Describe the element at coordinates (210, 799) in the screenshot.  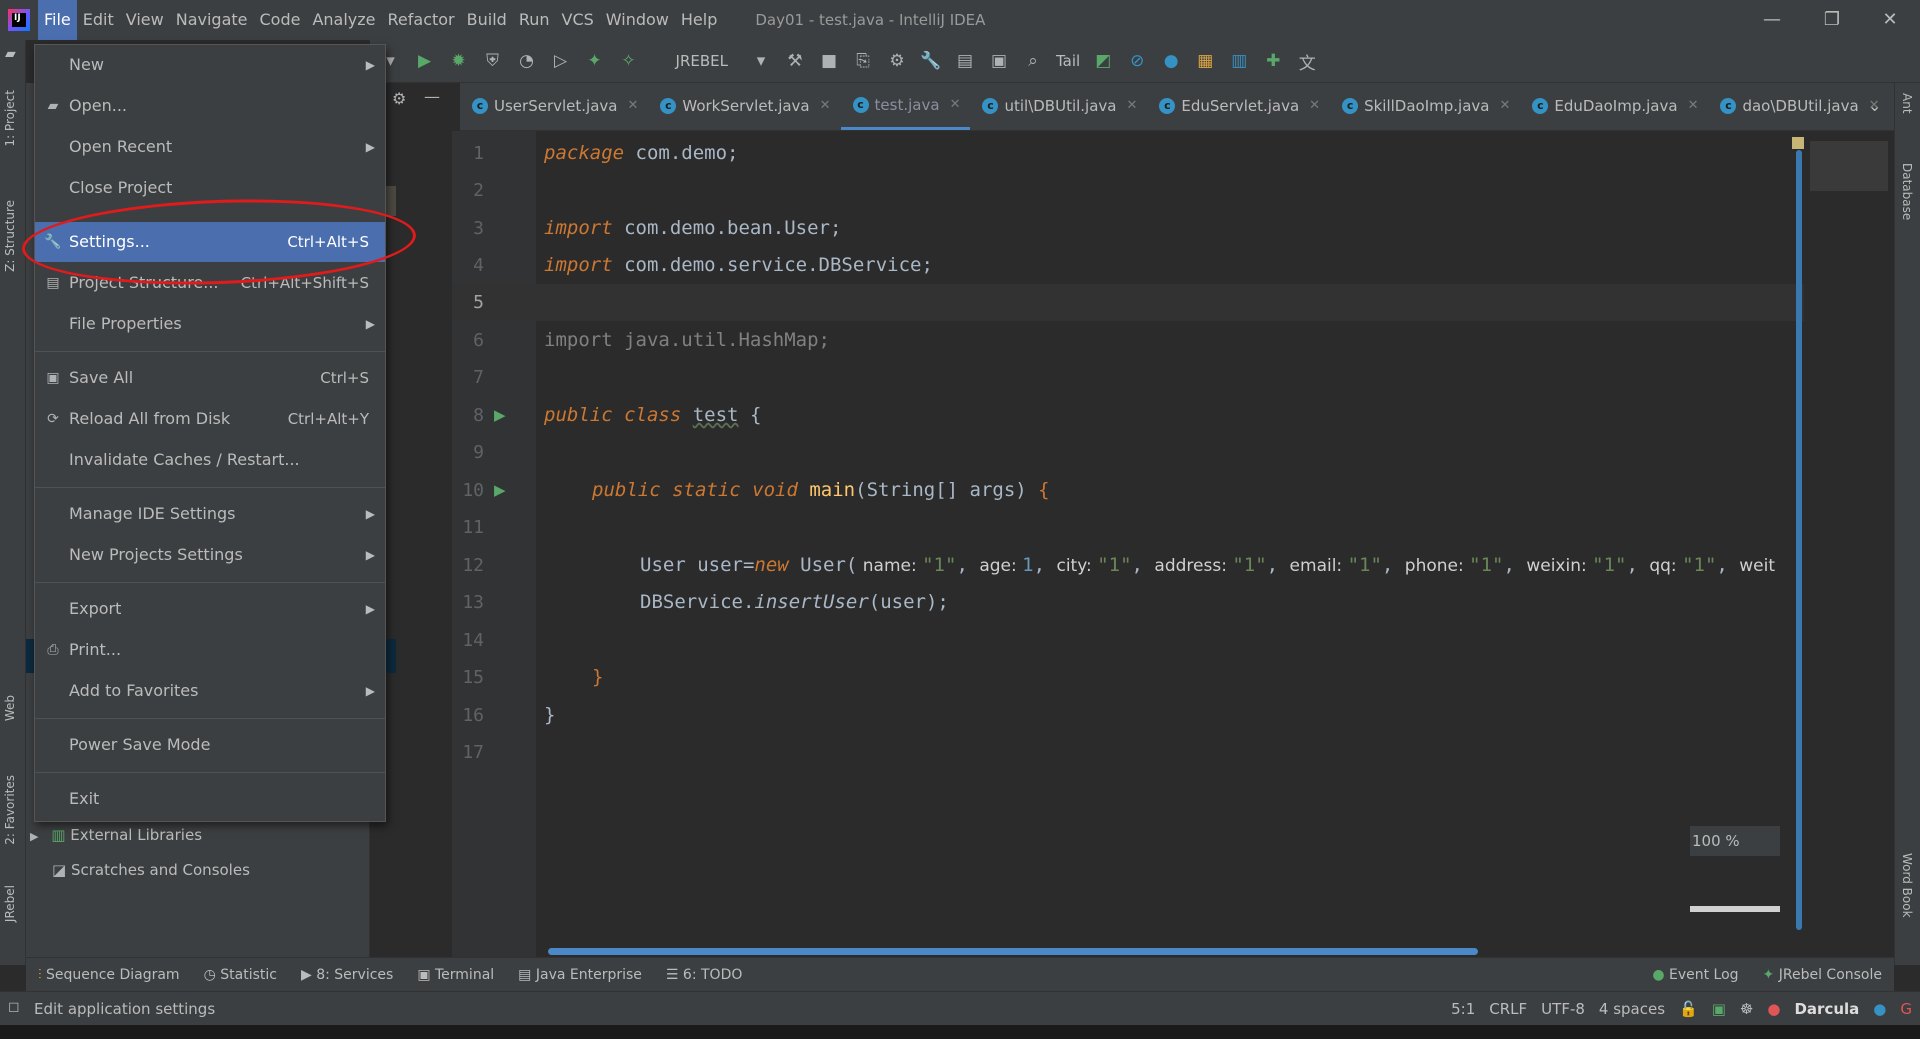
I see `menu-item-exit: Exit` at that location.